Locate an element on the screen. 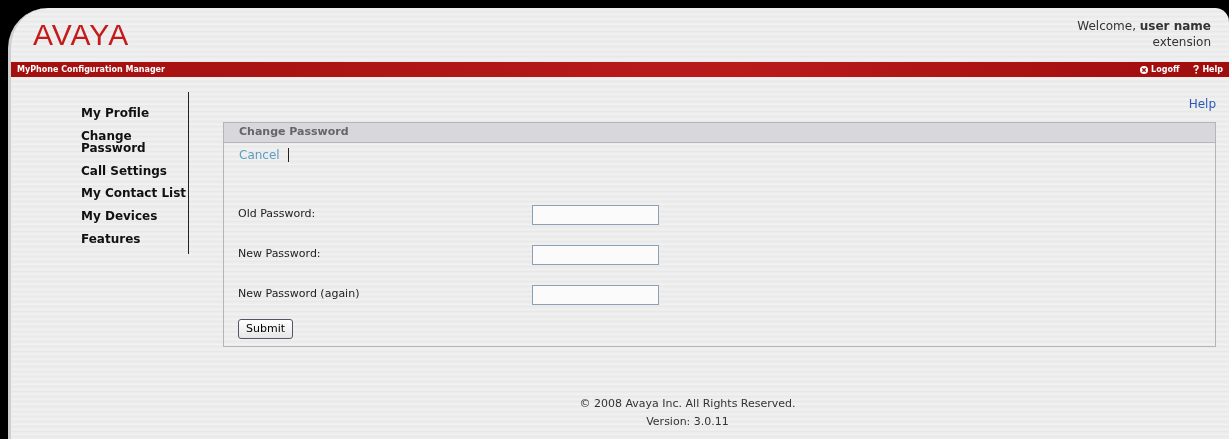  field-label: New Password (again) is located at coordinates (299, 294).